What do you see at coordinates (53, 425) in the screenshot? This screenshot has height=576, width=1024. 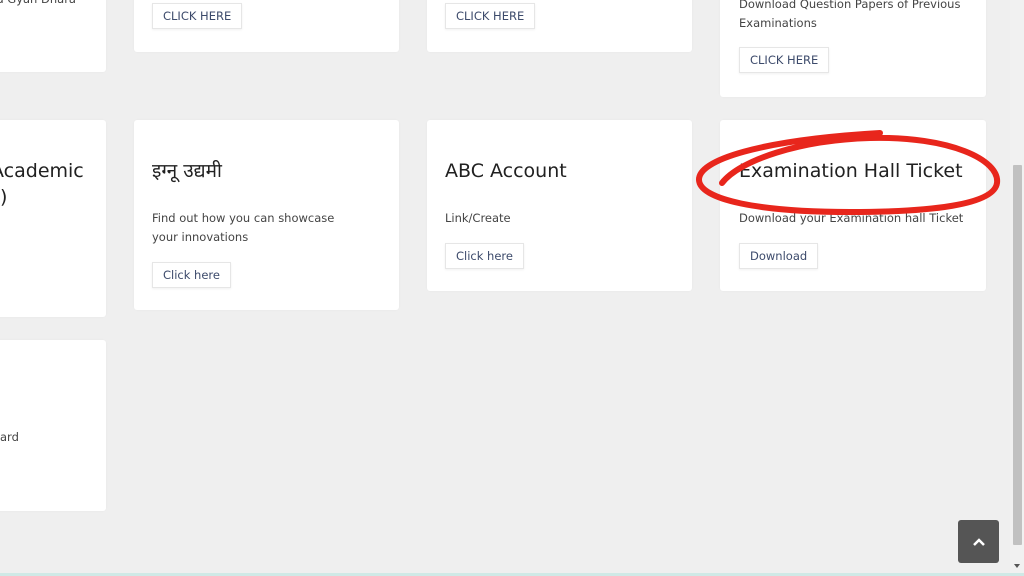 I see `card-partial-left-bottom: ard` at bounding box center [53, 425].